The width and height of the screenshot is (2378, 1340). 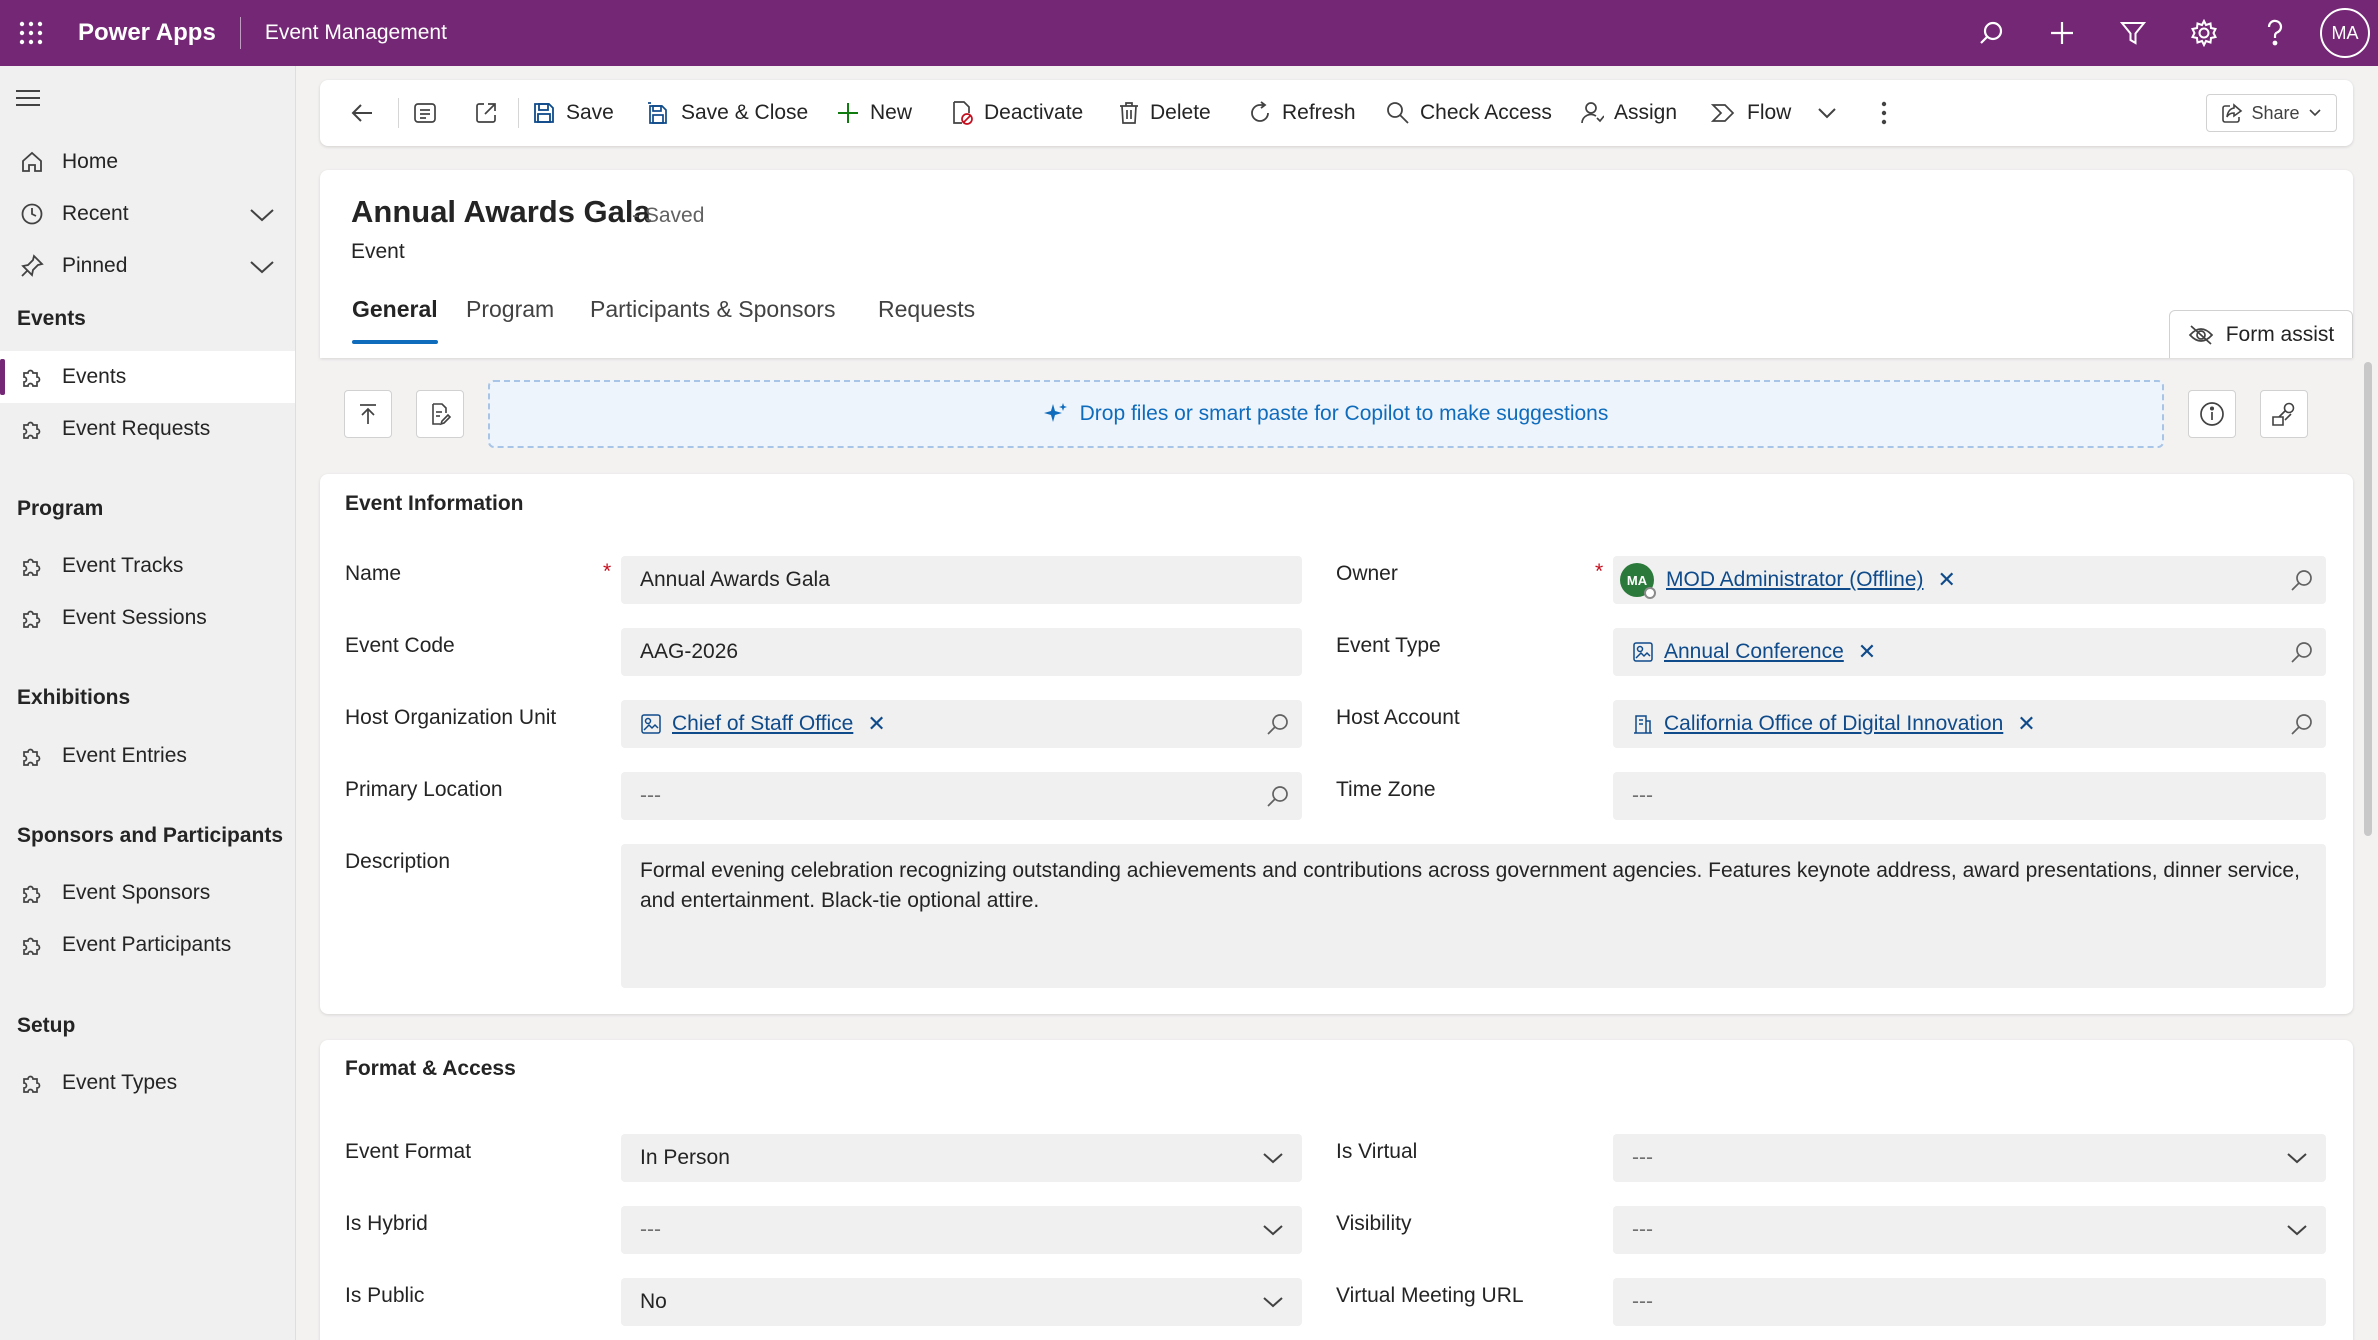 I want to click on new-button: New, so click(x=874, y=113).